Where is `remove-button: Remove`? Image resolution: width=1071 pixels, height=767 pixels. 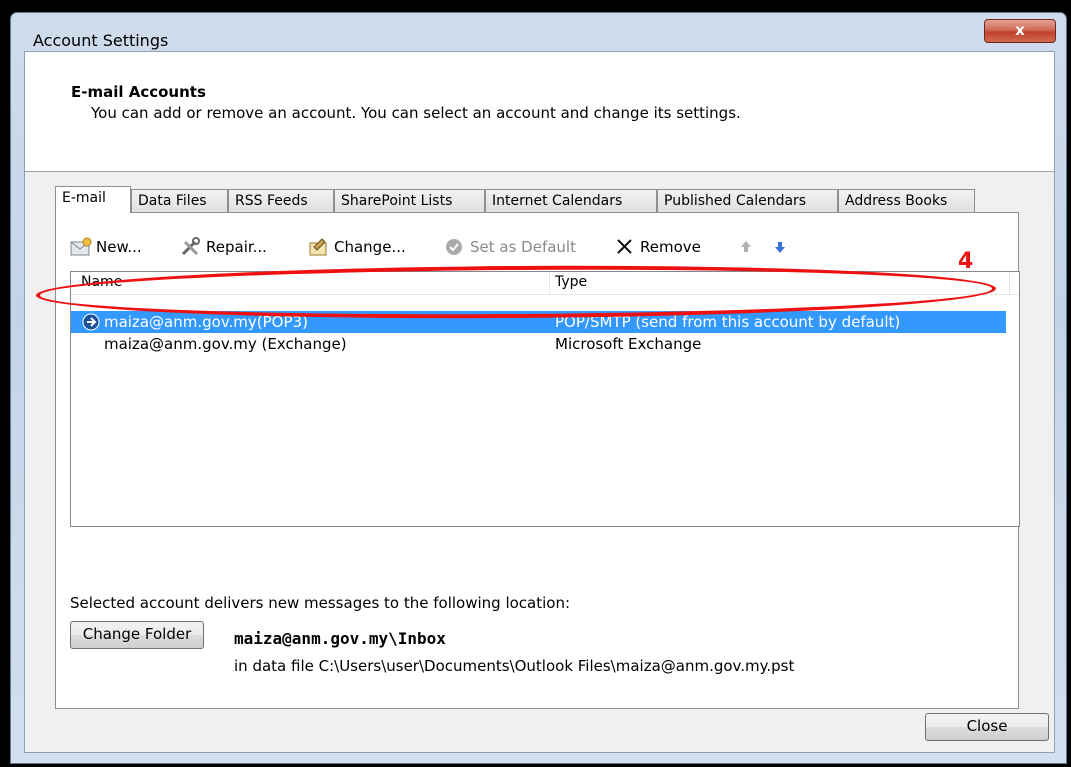
remove-button: Remove is located at coordinates (657, 247).